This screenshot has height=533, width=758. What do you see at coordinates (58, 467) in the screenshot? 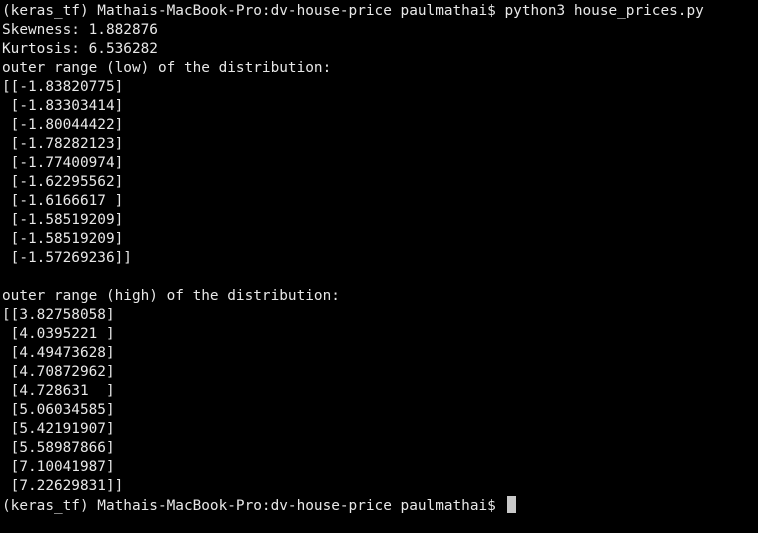
I see `output-line: [7.10041987]` at bounding box center [58, 467].